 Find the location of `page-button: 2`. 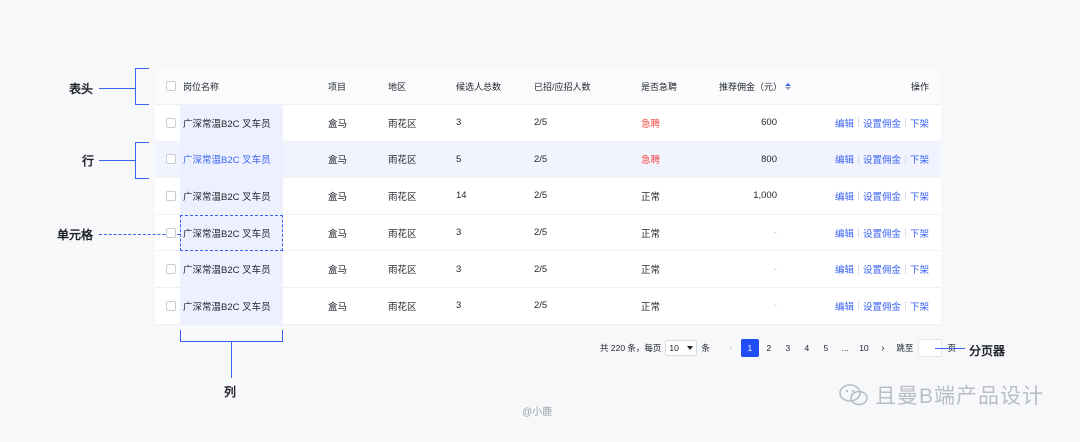

page-button: 2 is located at coordinates (769, 348).